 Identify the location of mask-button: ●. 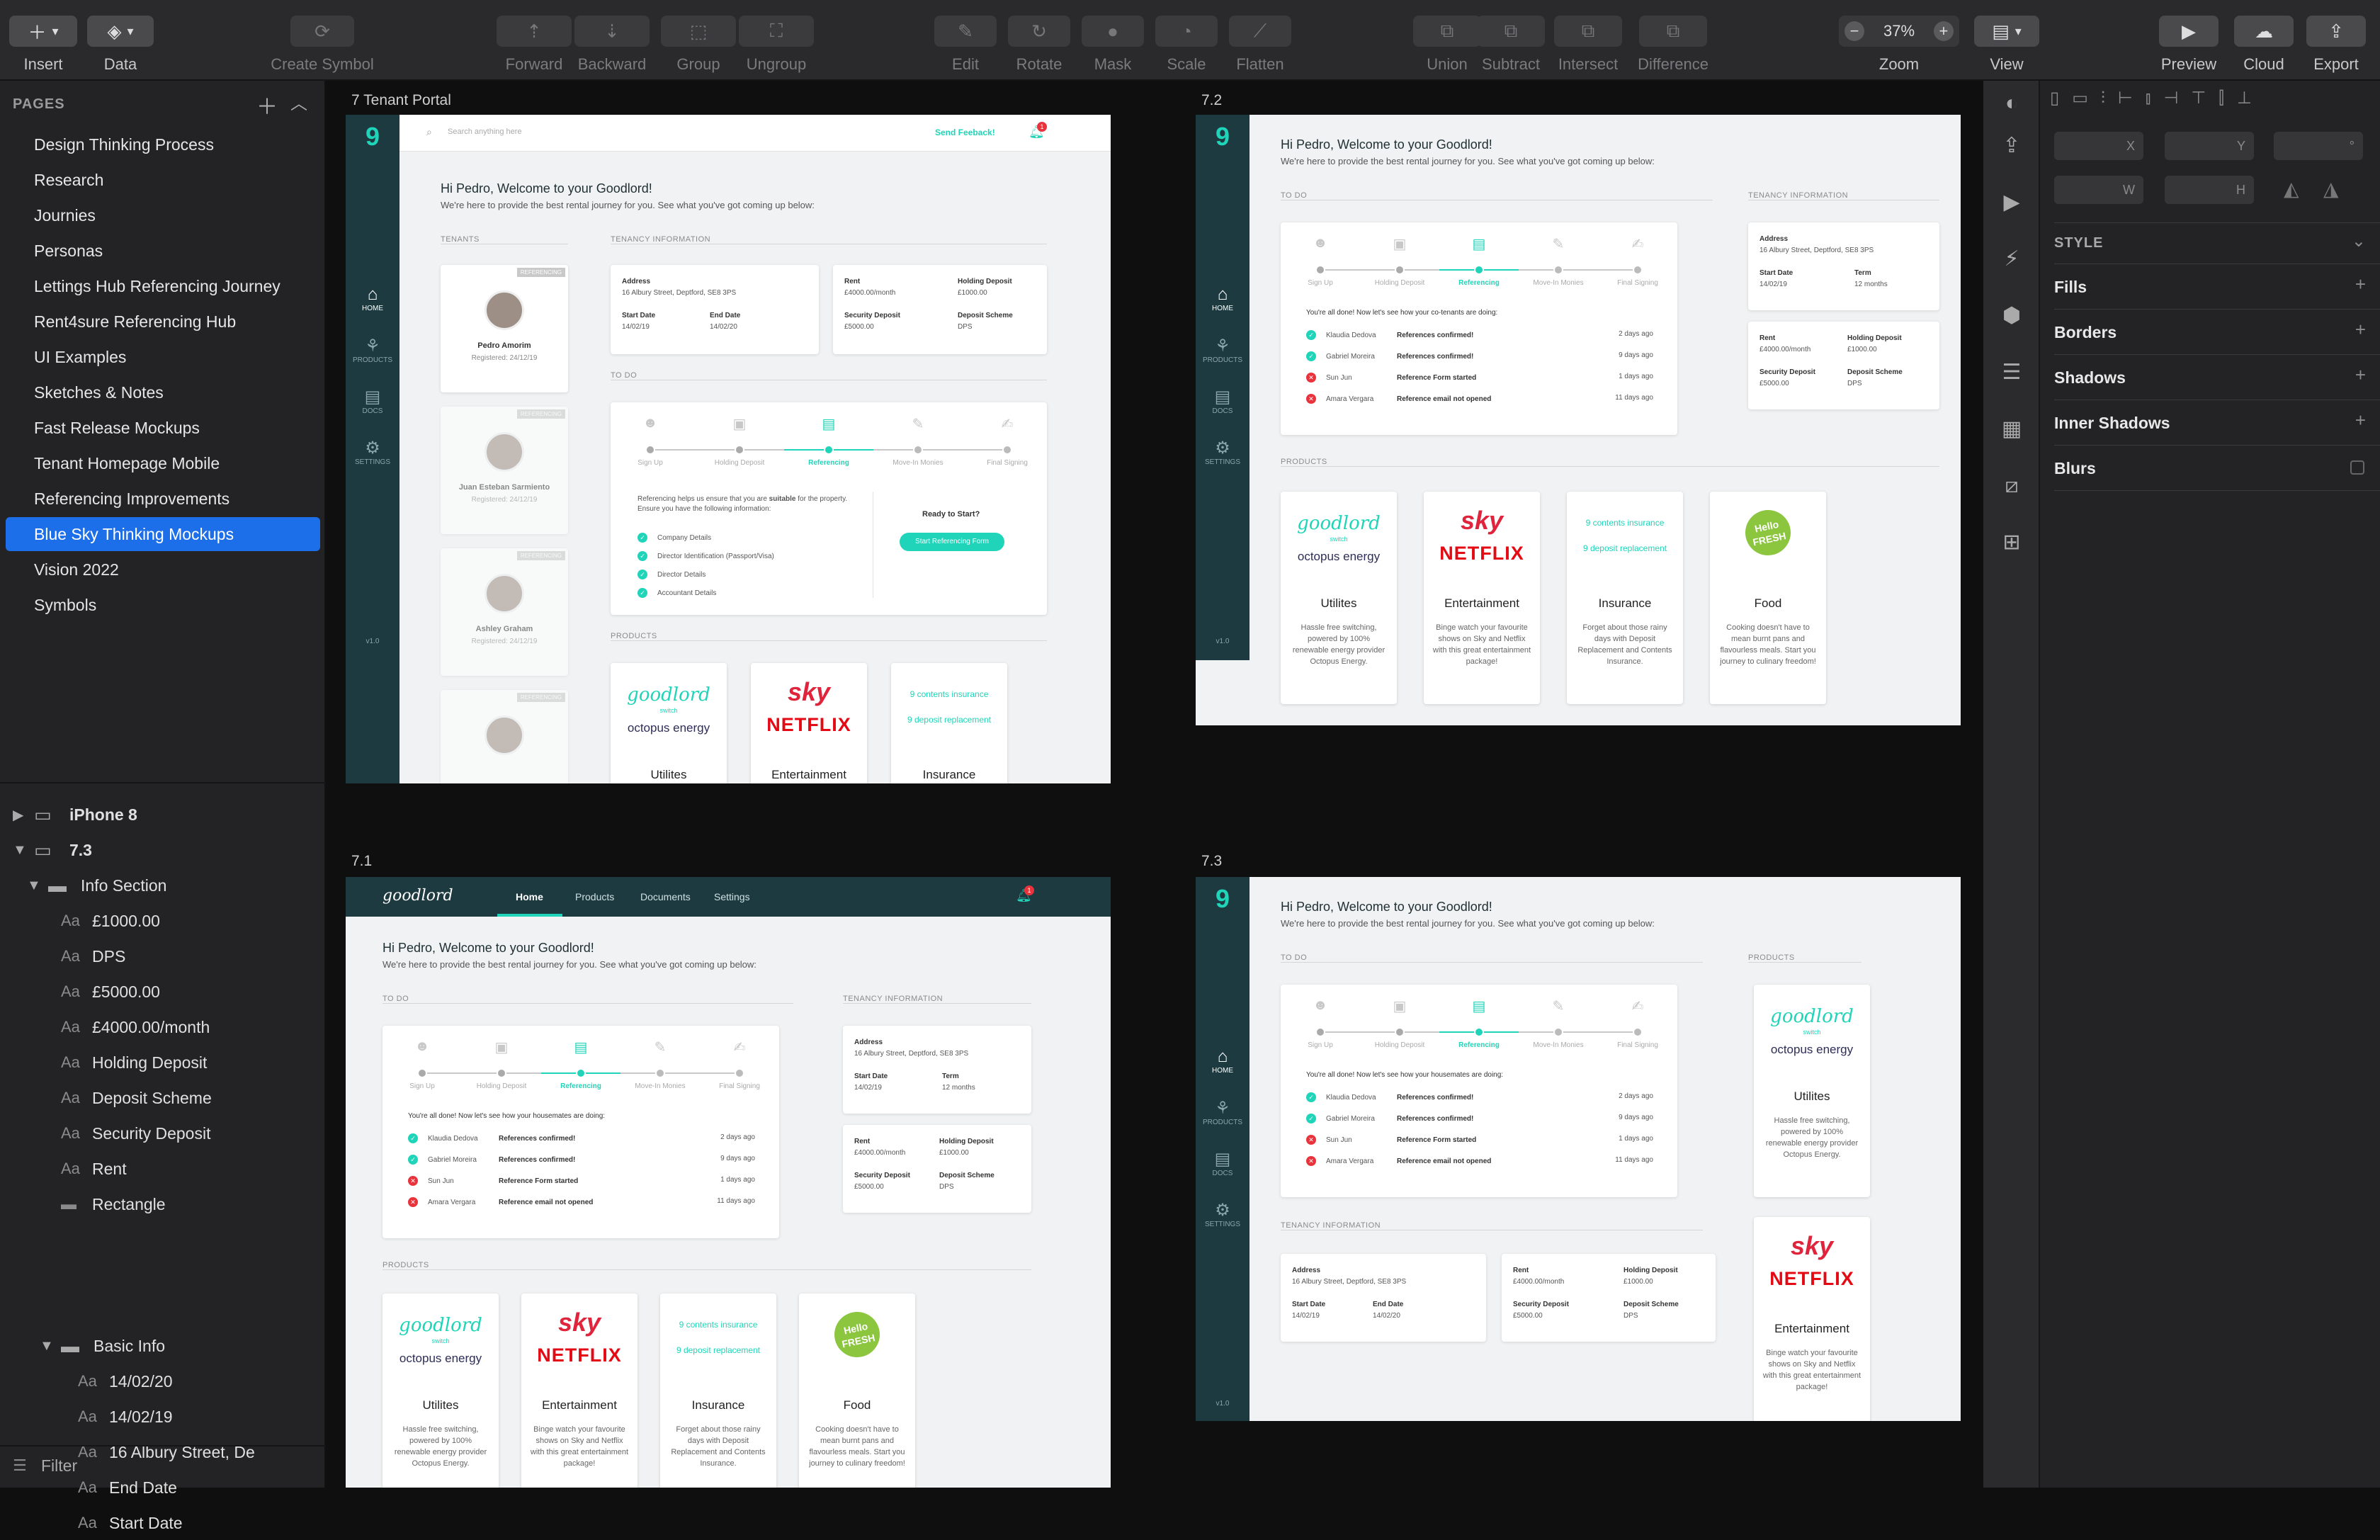
(1113, 31).